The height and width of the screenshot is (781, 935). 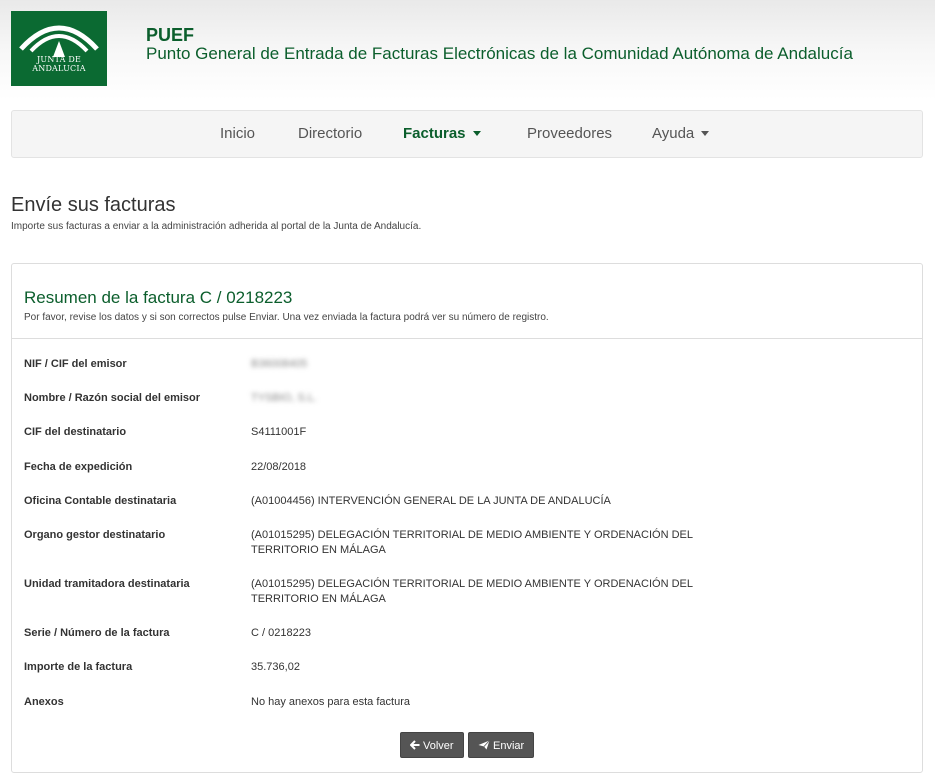 I want to click on junta-de-andalucia-logo: JUNTA DE ANDALUCIA, so click(x=59, y=48).